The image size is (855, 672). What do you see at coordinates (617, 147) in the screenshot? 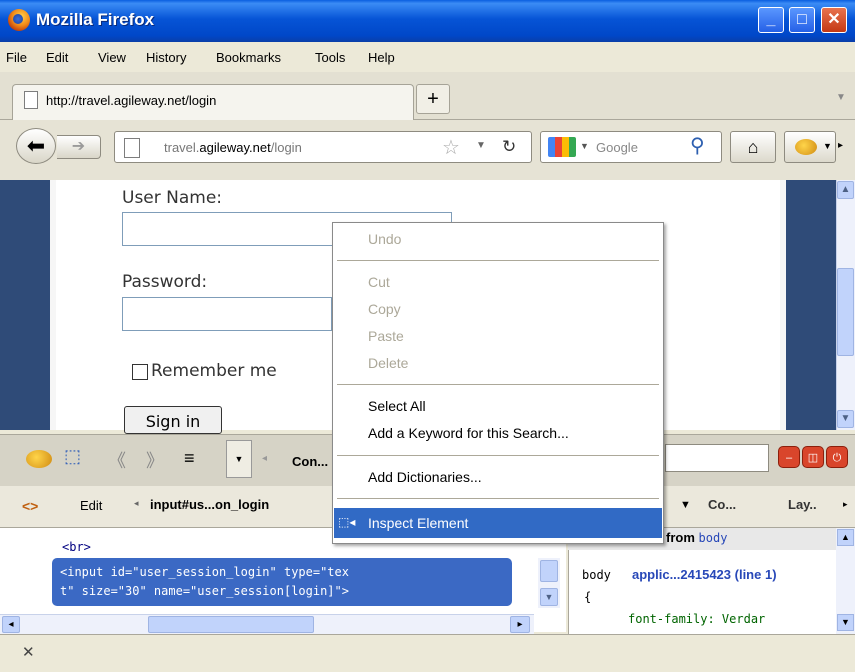
I see `search-input: Google` at bounding box center [617, 147].